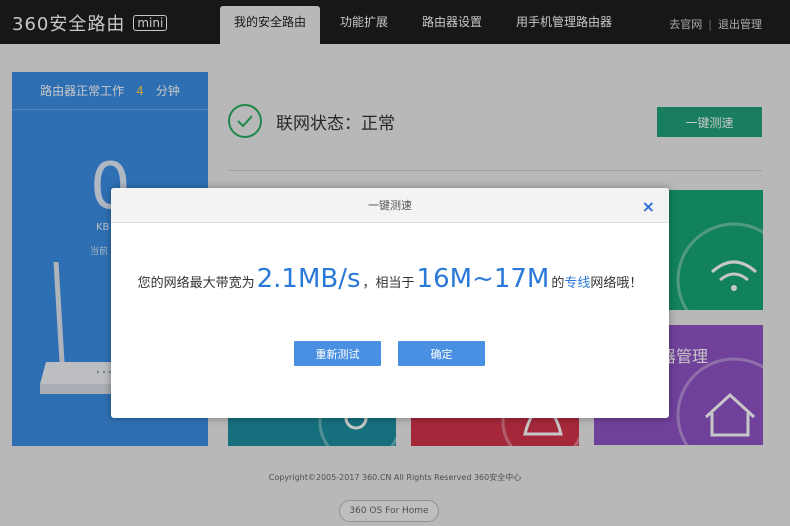  I want to click on speed-result-message: 您的网络最大带宽为 2.1MB/s ，相当于 16M~17M 的 专线 网络哦！, so click(390, 279).